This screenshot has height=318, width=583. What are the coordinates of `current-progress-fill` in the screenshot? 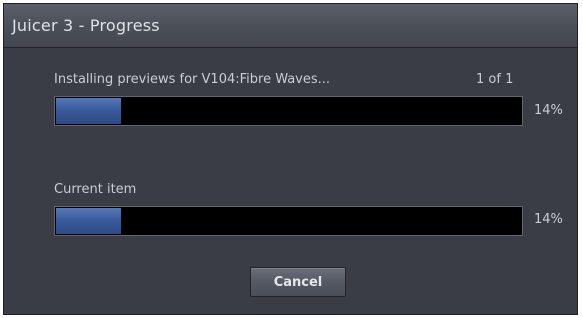 It's located at (88, 221).